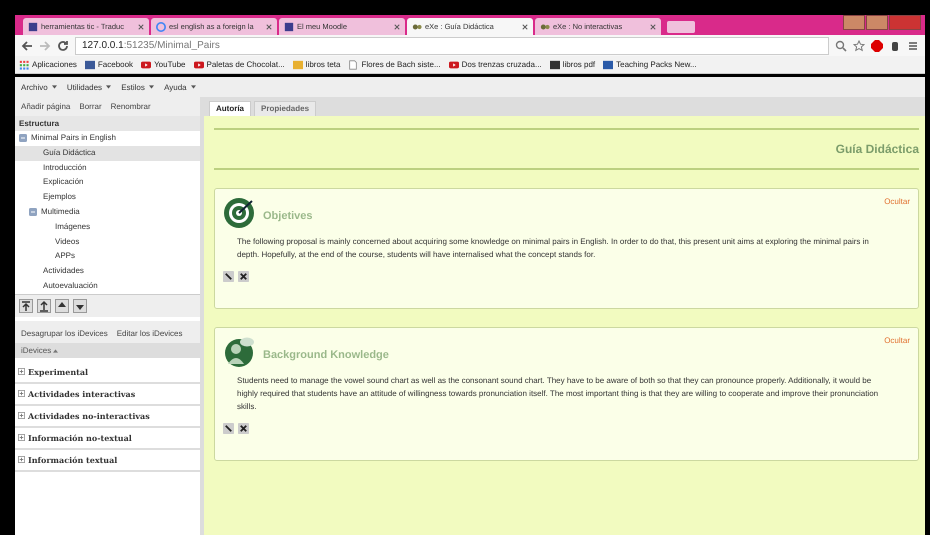 The height and width of the screenshot is (535, 930). Describe the element at coordinates (73, 137) in the screenshot. I see `tree-label: Minimal Pairs in English` at that location.